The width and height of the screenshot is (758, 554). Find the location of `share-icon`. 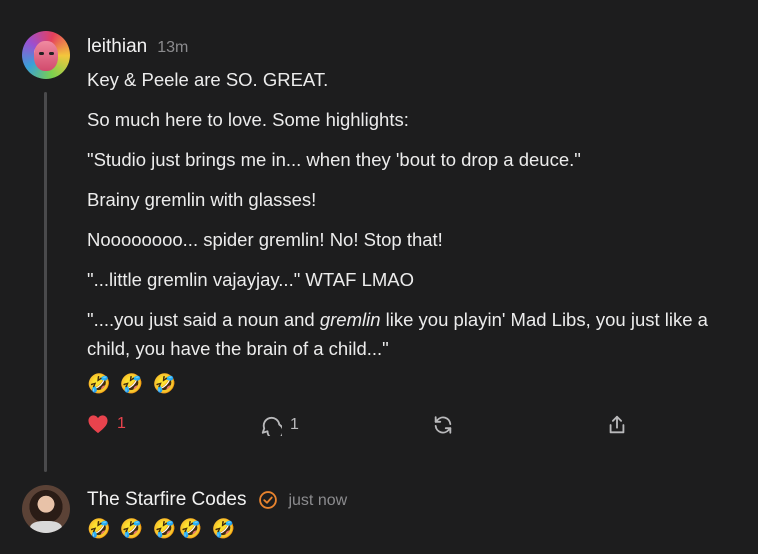

share-icon is located at coordinates (617, 425).